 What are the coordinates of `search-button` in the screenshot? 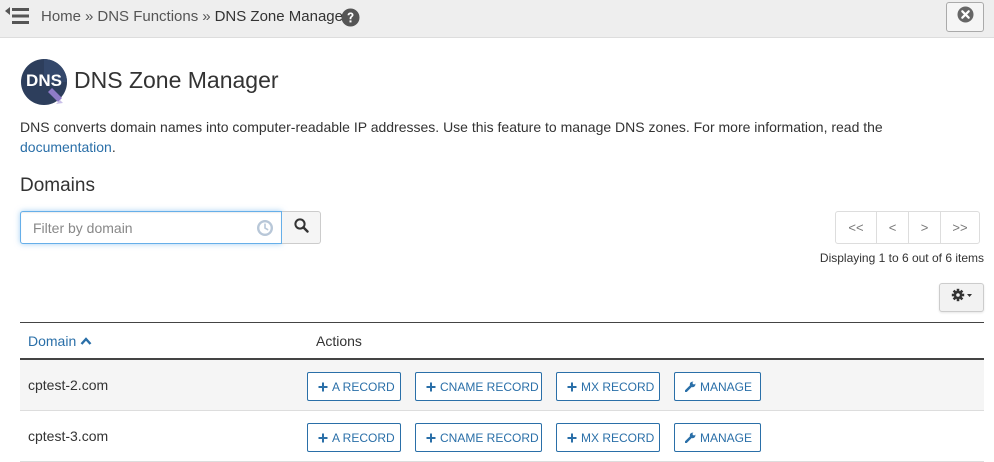 It's located at (301, 227).